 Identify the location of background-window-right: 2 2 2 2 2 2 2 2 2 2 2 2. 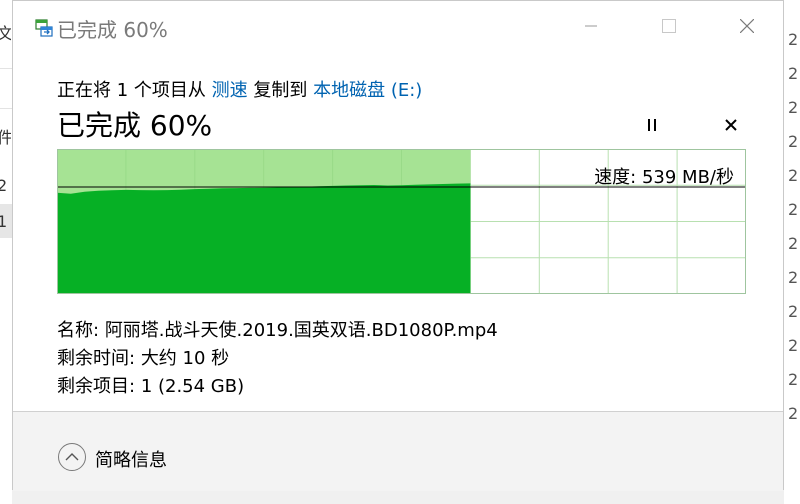
(791, 252).